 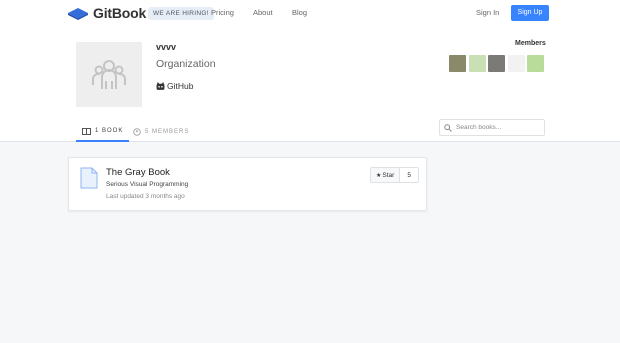 What do you see at coordinates (409, 175) in the screenshot?
I see `star-count: 5` at bounding box center [409, 175].